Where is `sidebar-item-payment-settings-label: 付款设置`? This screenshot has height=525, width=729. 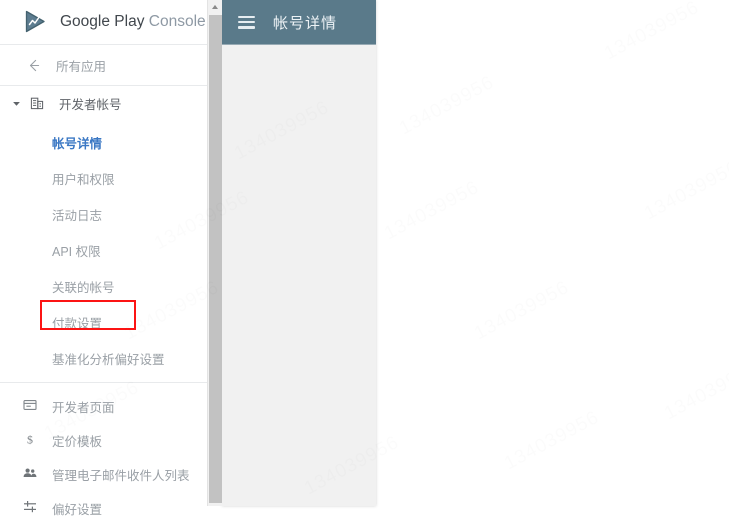 sidebar-item-payment-settings-label: 付款设置 is located at coordinates (77, 323).